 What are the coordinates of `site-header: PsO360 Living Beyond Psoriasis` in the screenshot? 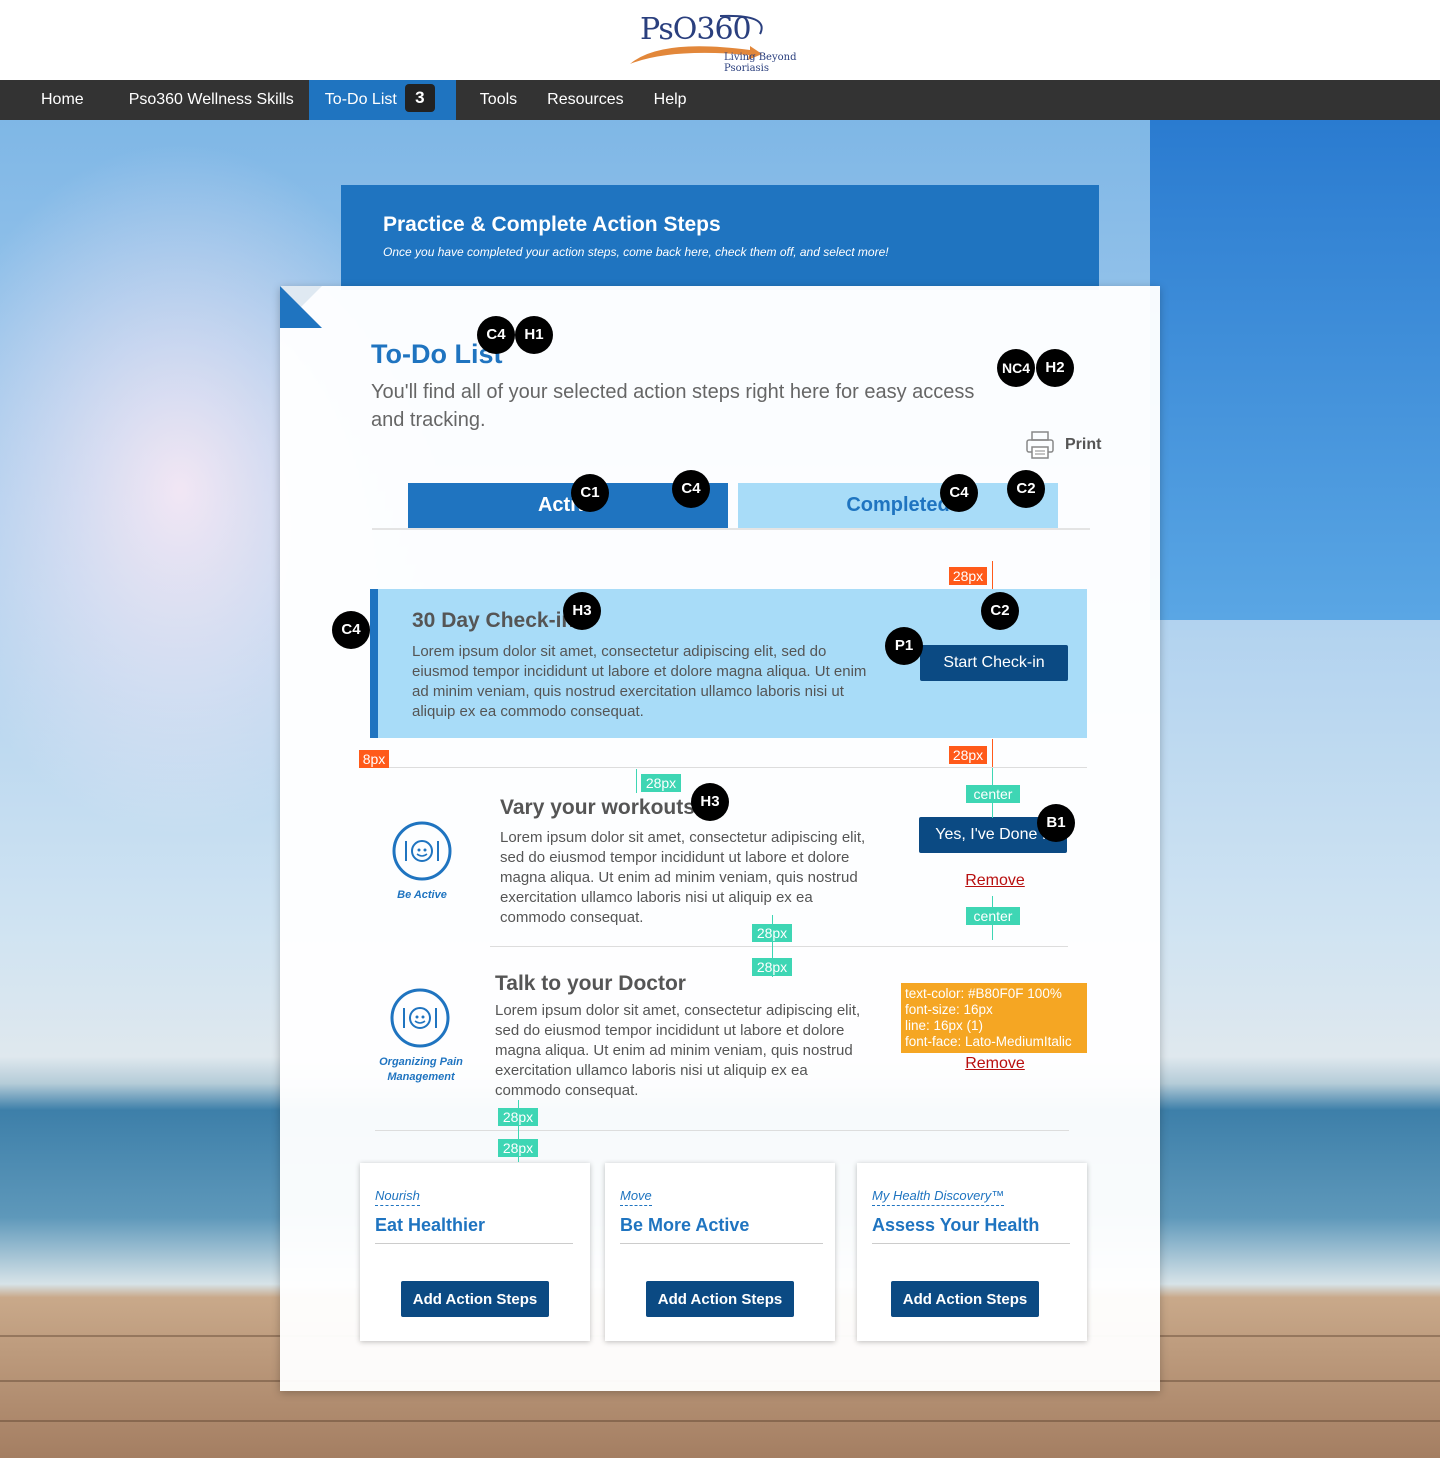 It's located at (720, 40).